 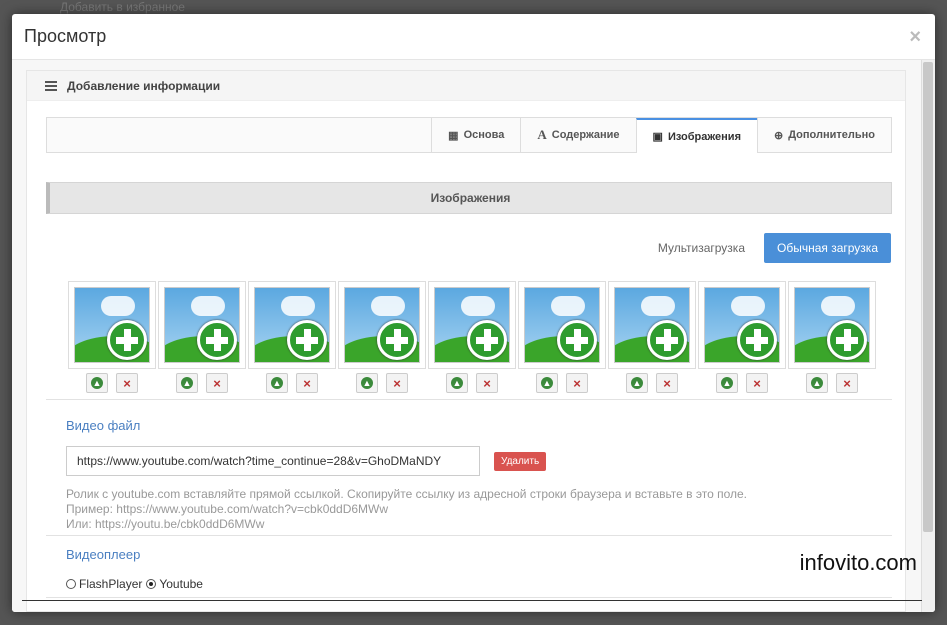 I want to click on tab-additional: ⊕ Дополнительно, so click(x=823, y=135).